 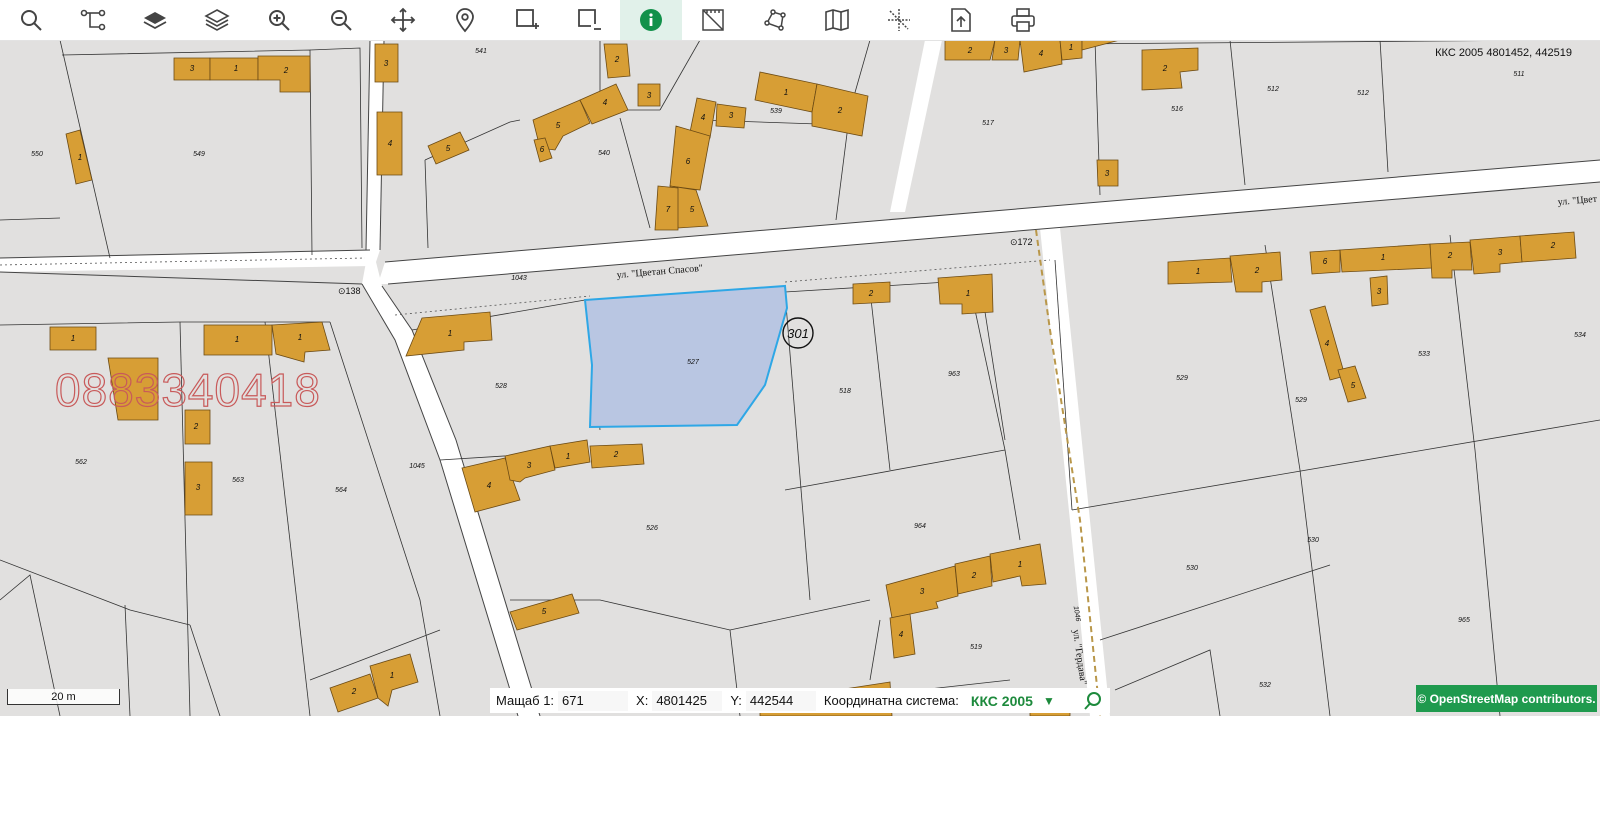 I want to click on svg-text: 540, so click(x=604, y=153).